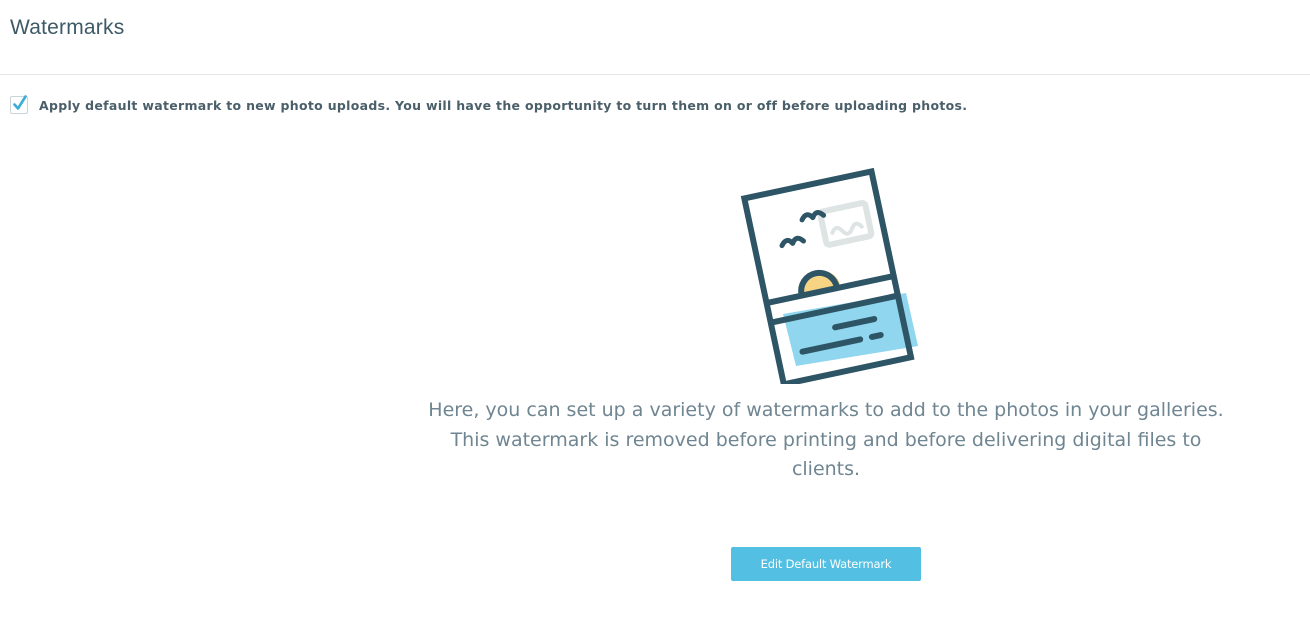 Image resolution: width=1310 pixels, height=624 pixels. I want to click on checkmark-icon, so click(20, 102).